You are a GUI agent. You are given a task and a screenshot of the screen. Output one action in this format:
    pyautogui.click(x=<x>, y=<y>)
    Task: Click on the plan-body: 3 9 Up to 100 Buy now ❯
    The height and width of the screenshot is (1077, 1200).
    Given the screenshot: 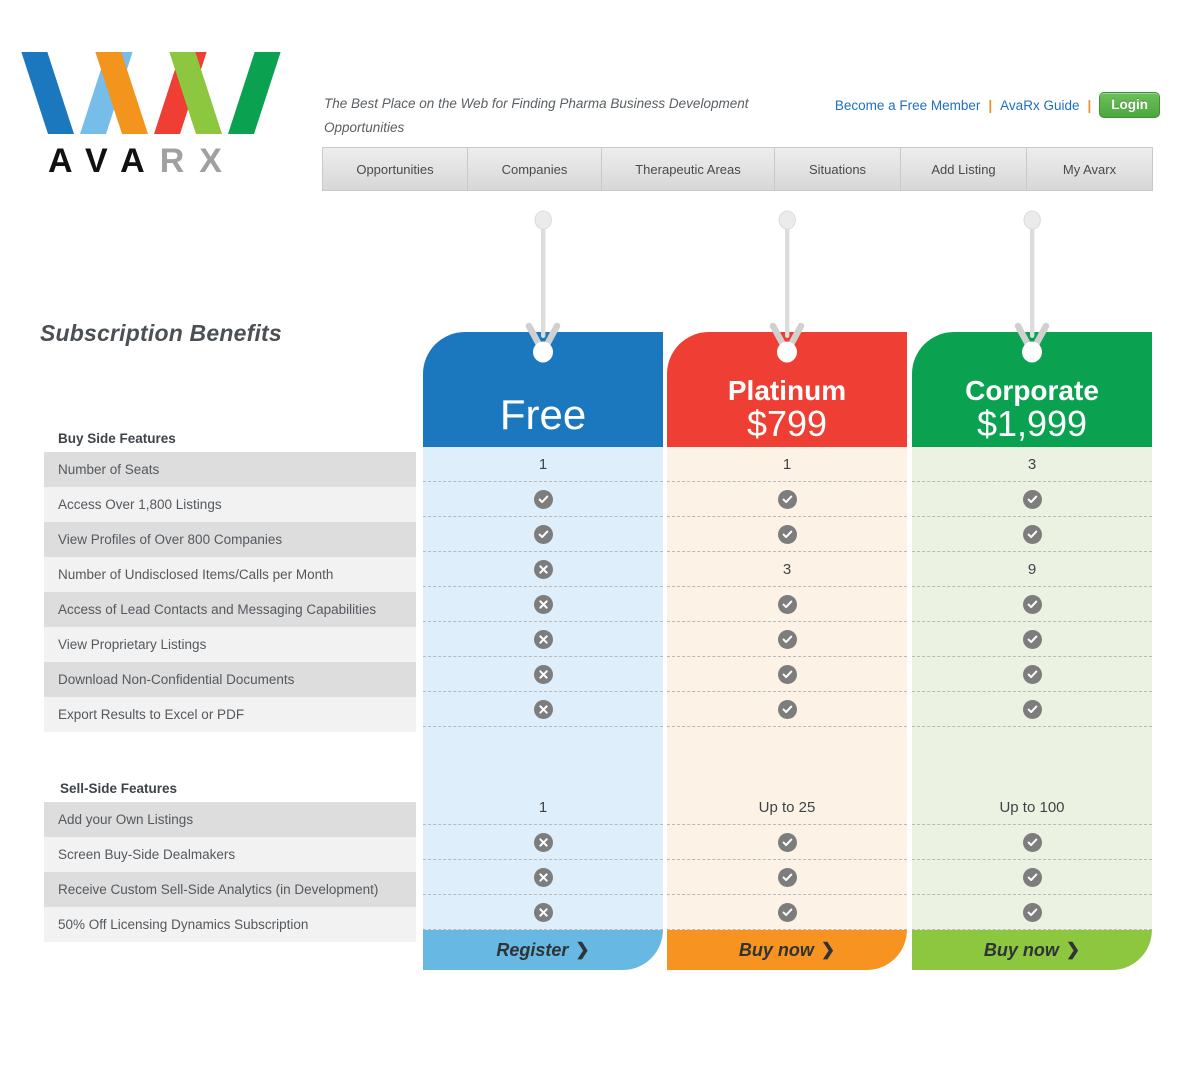 What is the action you would take?
    pyautogui.click(x=1032, y=708)
    